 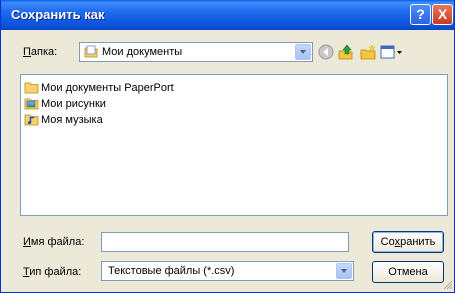 I want to click on list-item-label: Мои документы PaperPort, so click(x=107, y=88).